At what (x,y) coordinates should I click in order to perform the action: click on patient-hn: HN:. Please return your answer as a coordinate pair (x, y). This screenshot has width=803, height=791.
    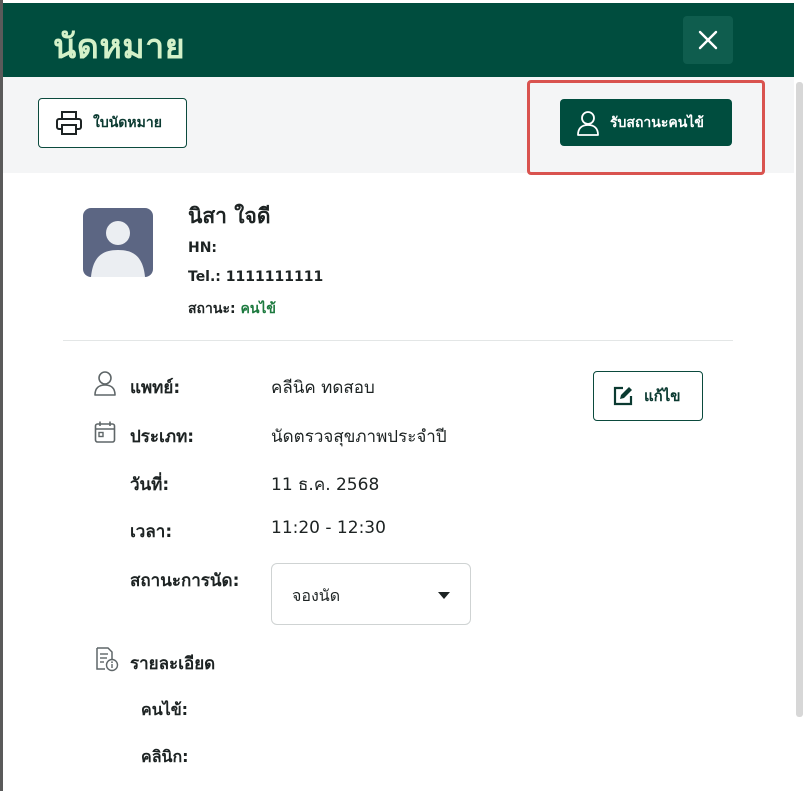
    Looking at the image, I should click on (202, 248).